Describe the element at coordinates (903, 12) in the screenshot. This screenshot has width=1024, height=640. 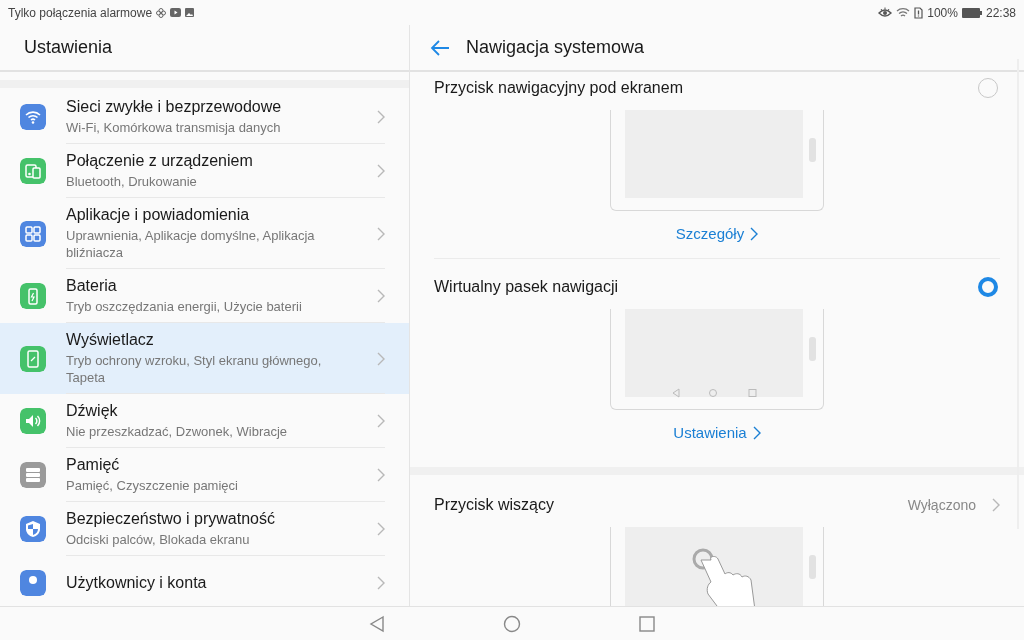
I see `wifi-icon` at that location.